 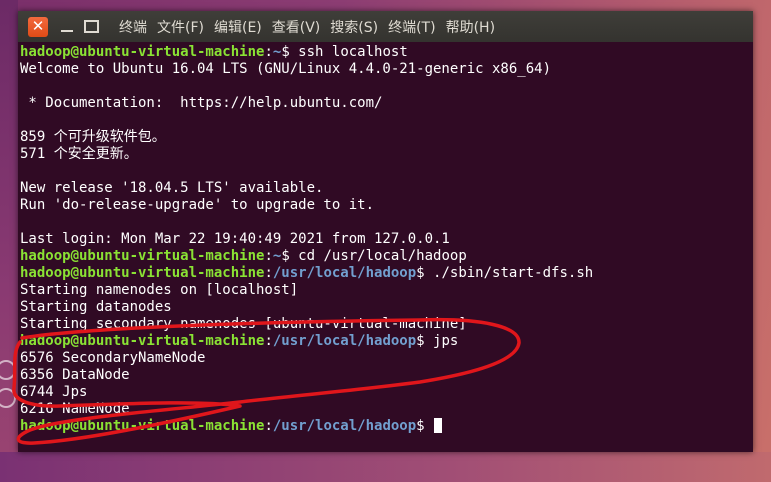 I want to click on command-text: ./sbin/start-dfs.sh, so click(x=513, y=273).